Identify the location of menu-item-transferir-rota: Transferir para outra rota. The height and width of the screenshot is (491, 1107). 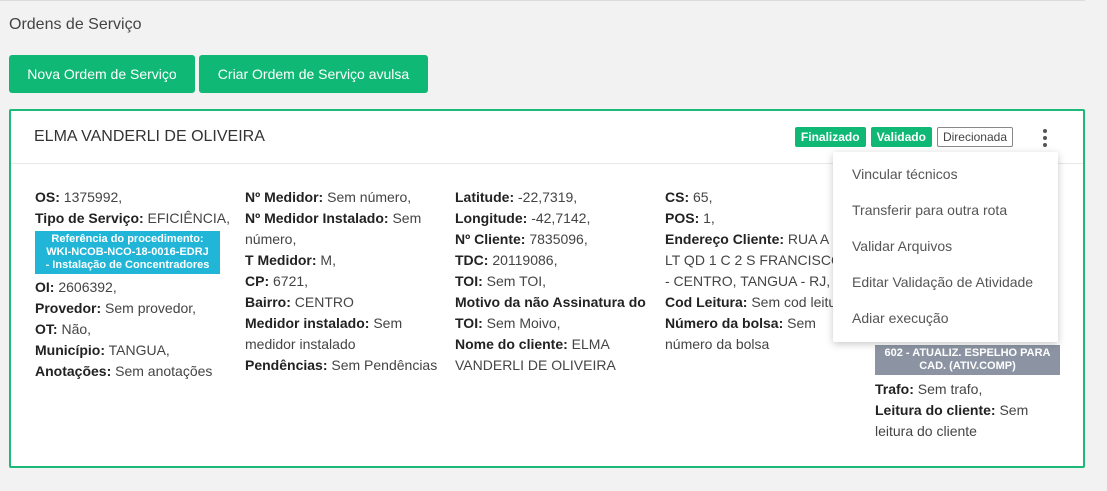
(945, 210).